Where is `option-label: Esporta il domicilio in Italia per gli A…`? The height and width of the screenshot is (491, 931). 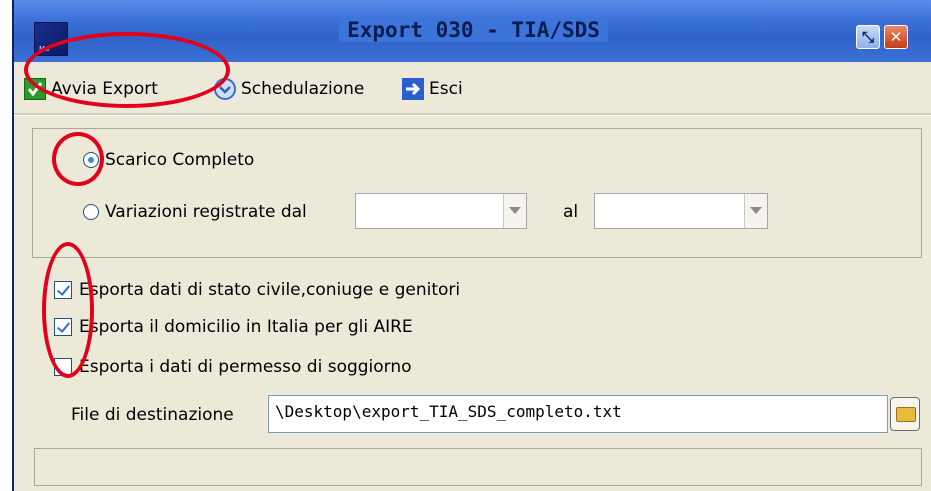
option-label: Esporta il domicilio in Italia per gli A… is located at coordinates (246, 327).